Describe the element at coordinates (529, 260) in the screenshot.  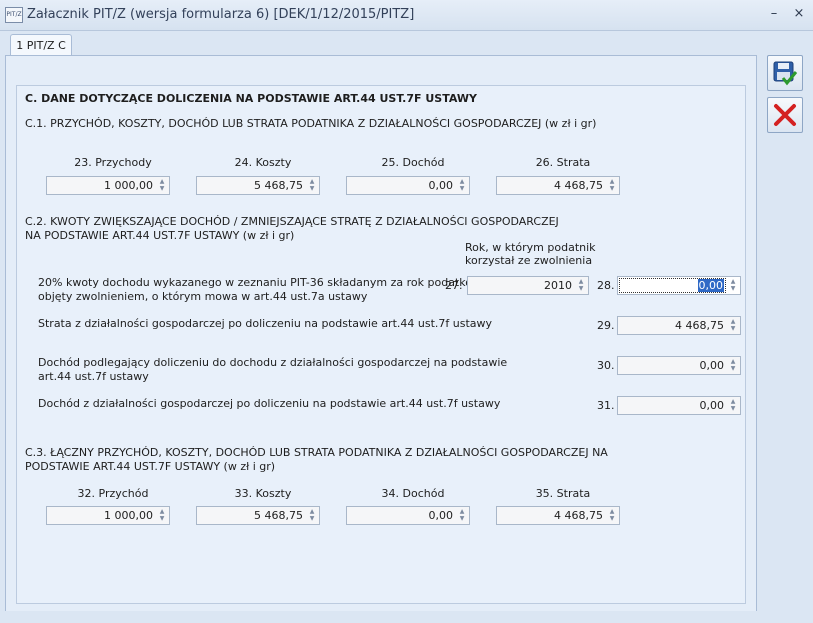
I see `year-header-line2: korzystał ze zwolnienia` at that location.